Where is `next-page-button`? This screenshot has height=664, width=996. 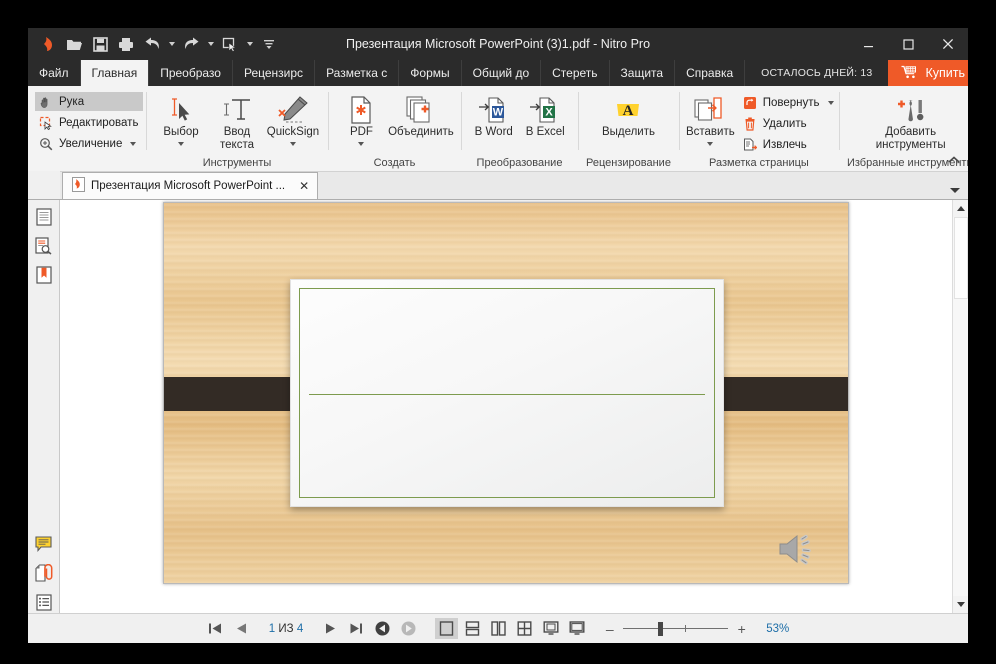 next-page-button is located at coordinates (330, 628).